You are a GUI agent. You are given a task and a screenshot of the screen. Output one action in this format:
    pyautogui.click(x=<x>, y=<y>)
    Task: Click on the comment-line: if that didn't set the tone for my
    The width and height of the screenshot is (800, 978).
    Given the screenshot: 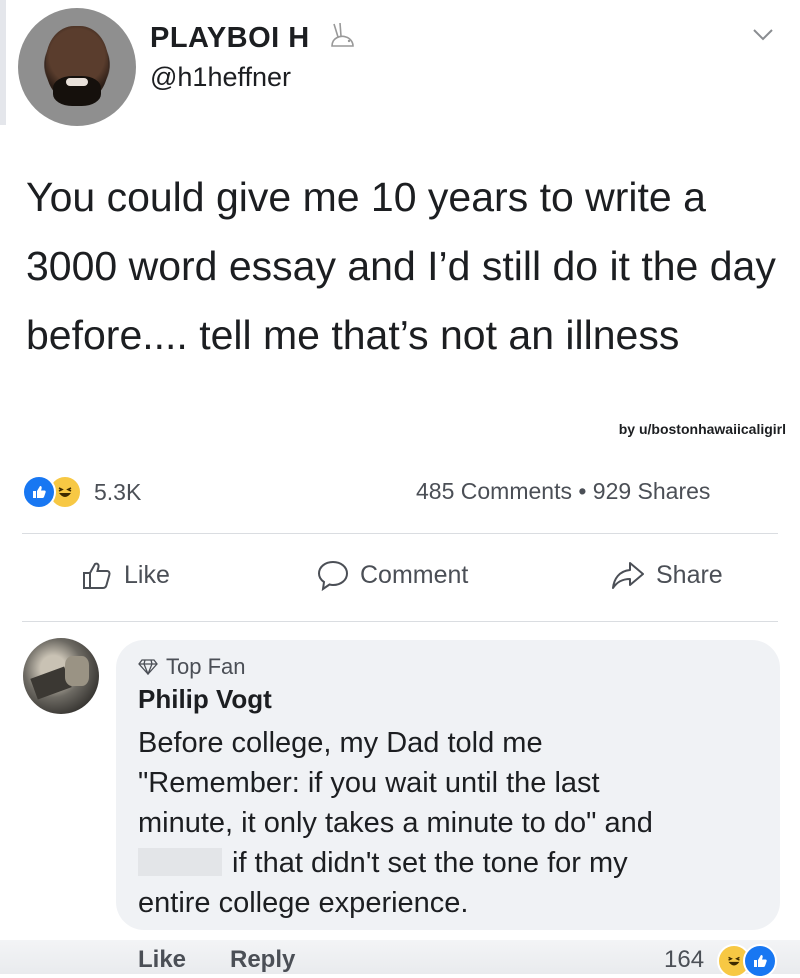 What is the action you would take?
    pyautogui.click(x=430, y=863)
    